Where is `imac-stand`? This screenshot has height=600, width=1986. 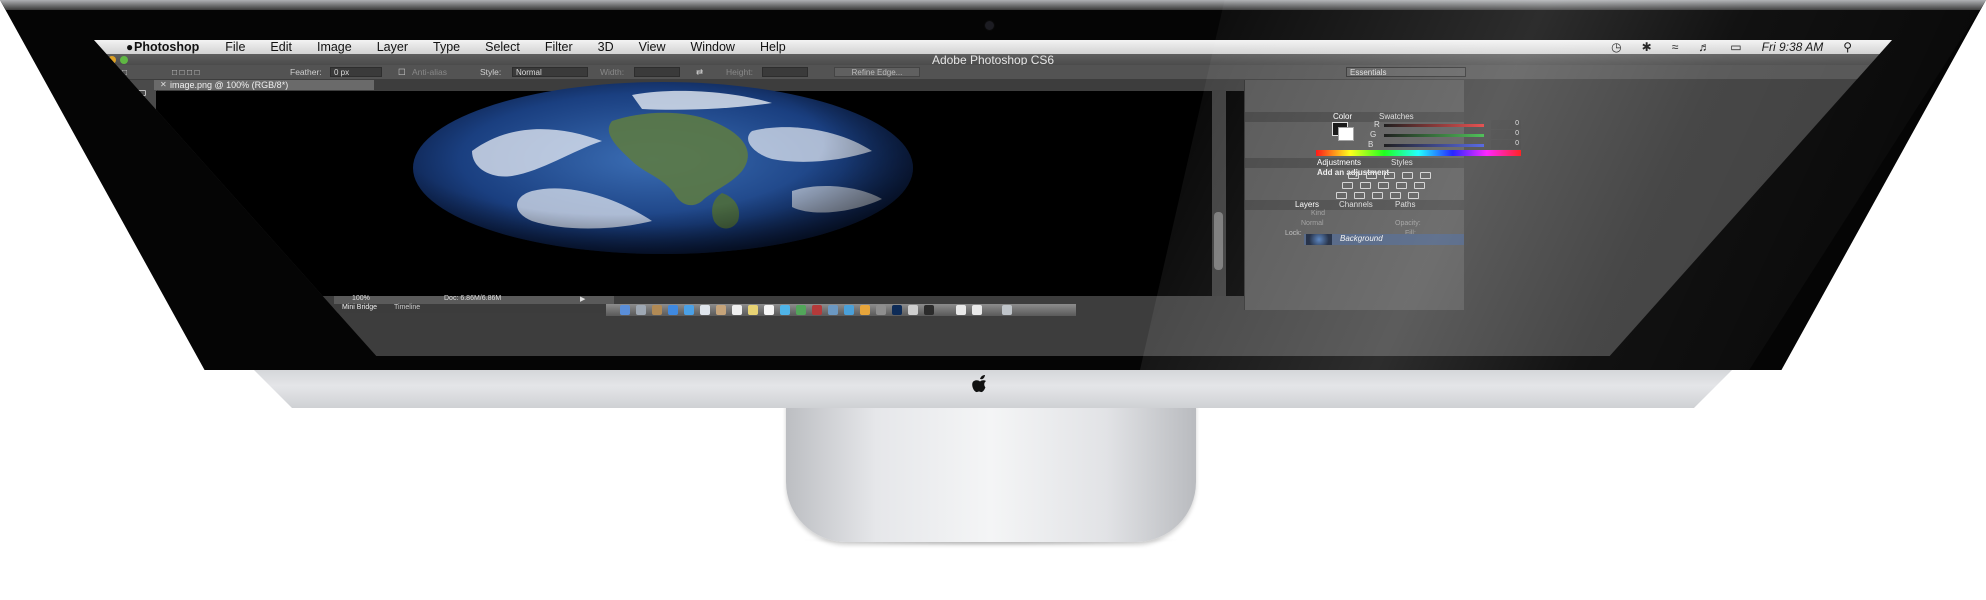 imac-stand is located at coordinates (991, 472).